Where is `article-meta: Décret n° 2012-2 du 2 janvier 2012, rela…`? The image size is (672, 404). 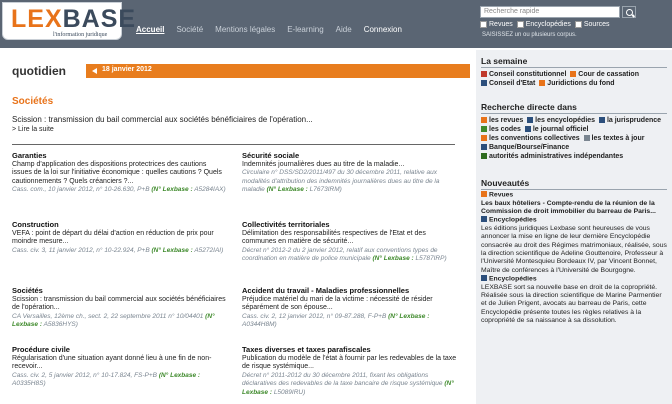 article-meta: Décret n° 2012-2 du 2 janvier 2012, rela… is located at coordinates (349, 255).